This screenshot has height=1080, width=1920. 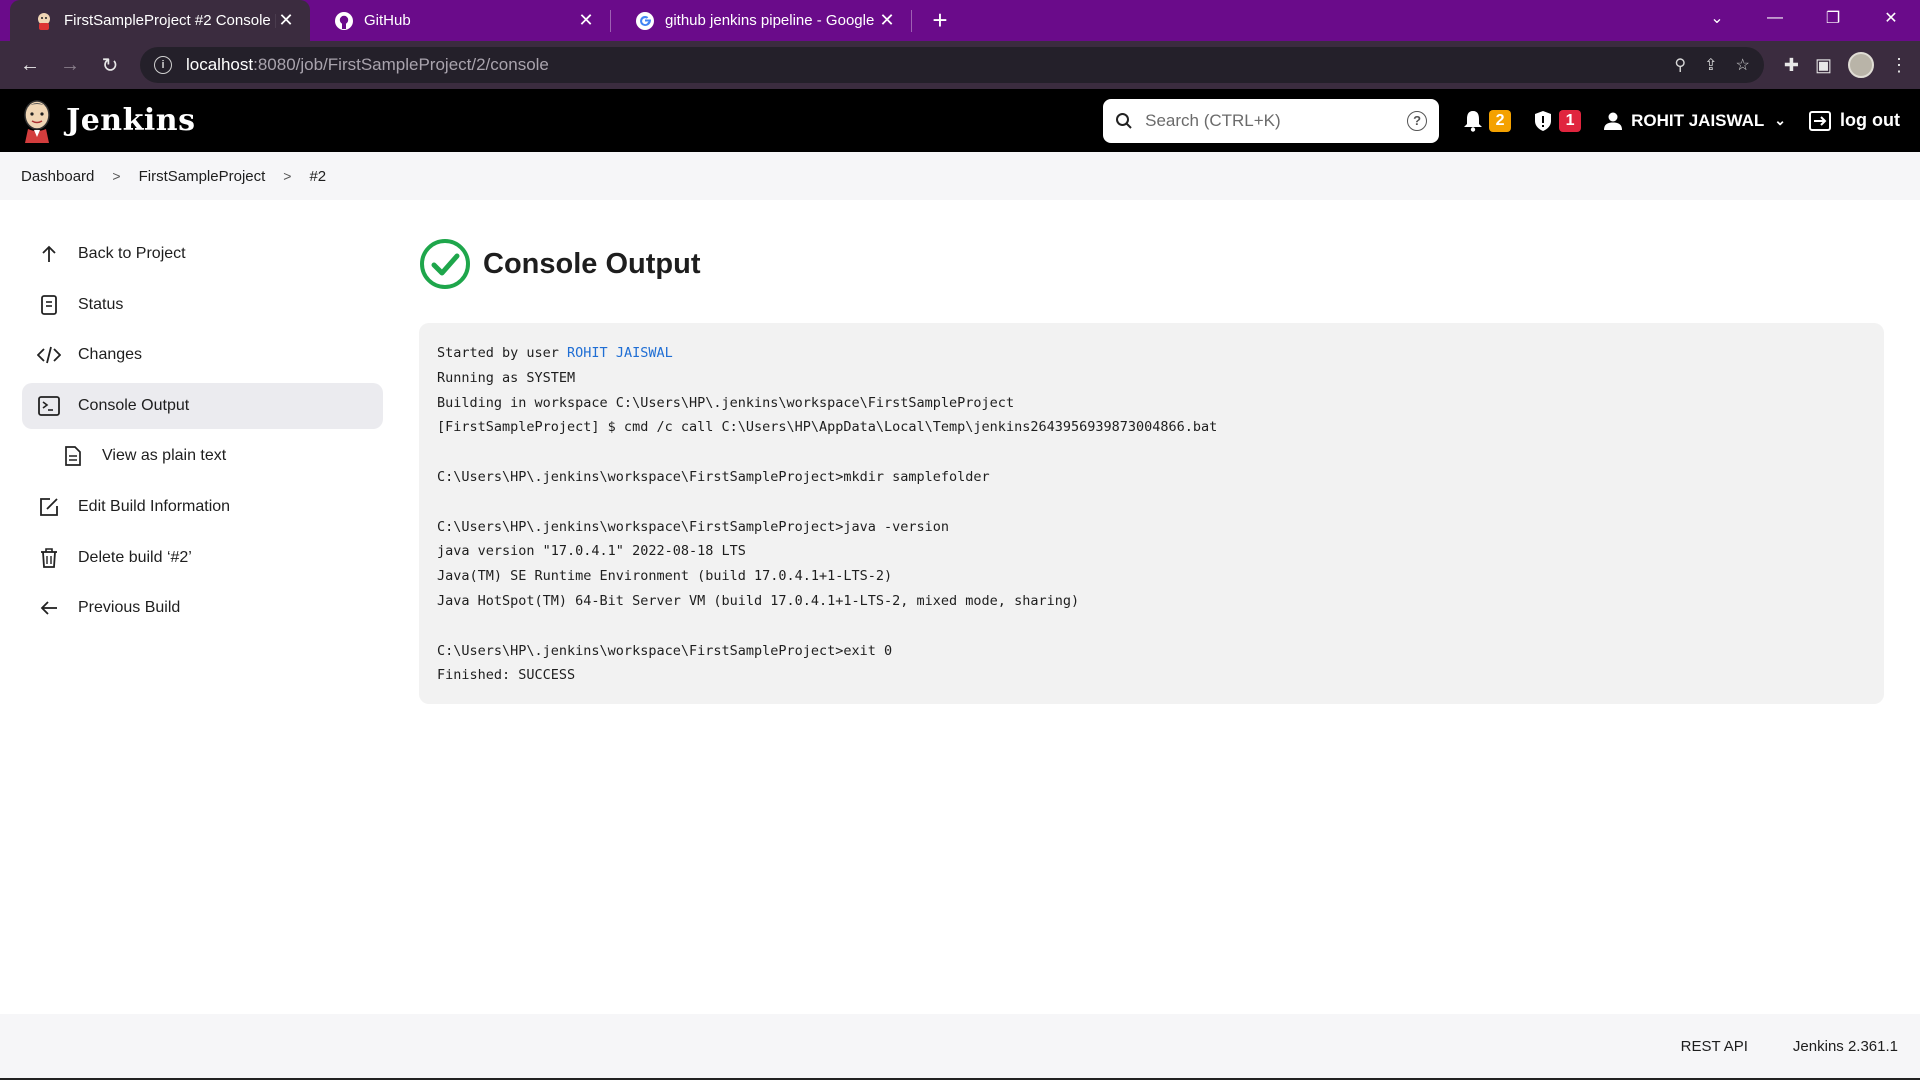 What do you see at coordinates (202, 507) in the screenshot?
I see `sidebar-item-edit-build-info: Edit Build Information` at bounding box center [202, 507].